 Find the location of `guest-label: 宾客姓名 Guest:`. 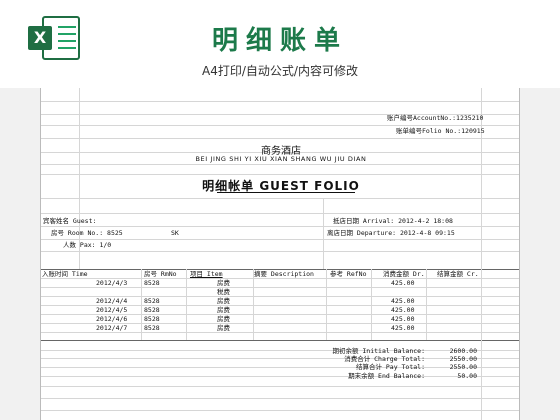

guest-label: 宾客姓名 Guest: is located at coordinates (70, 221).